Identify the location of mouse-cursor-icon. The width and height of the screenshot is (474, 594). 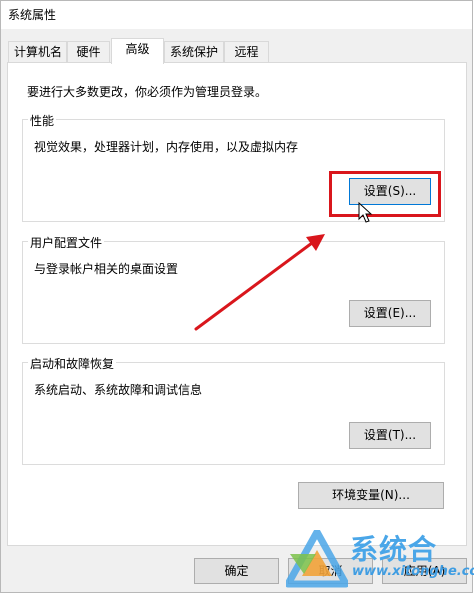
(365, 212).